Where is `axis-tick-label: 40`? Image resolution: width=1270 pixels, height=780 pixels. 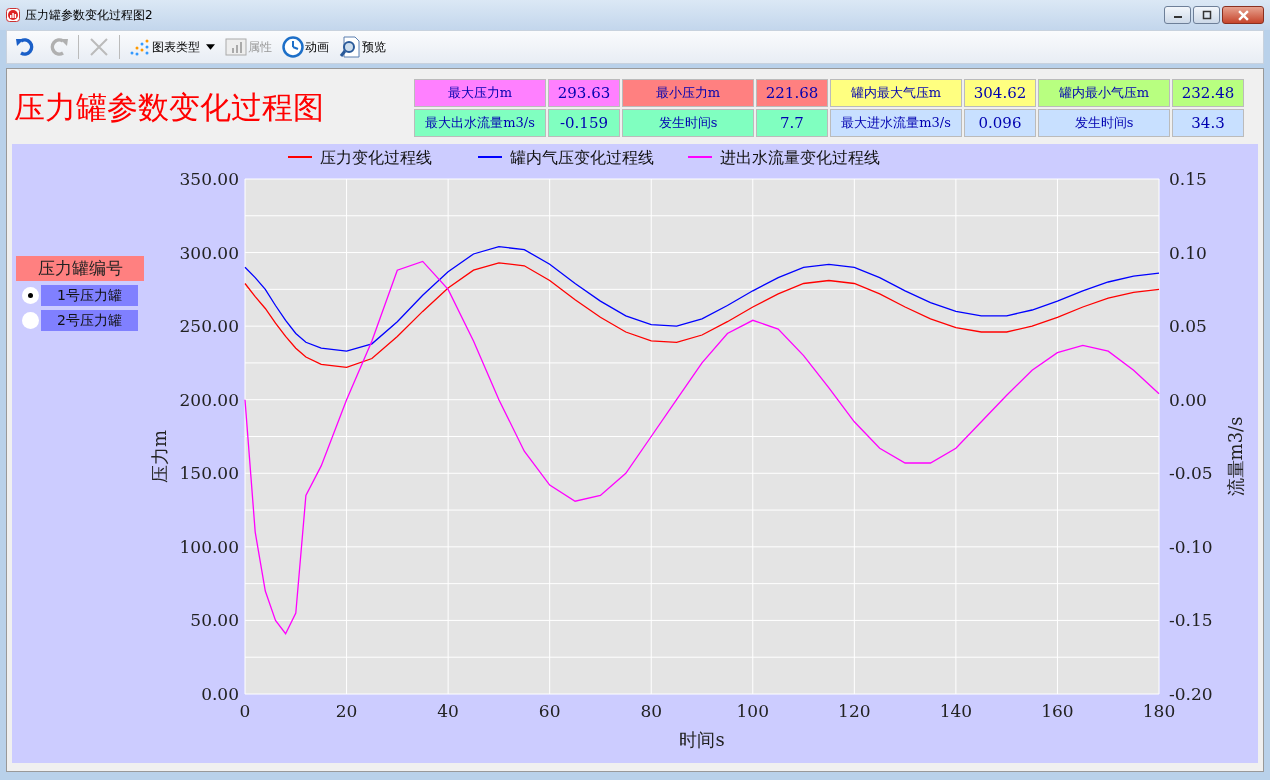
axis-tick-label: 40 is located at coordinates (448, 711).